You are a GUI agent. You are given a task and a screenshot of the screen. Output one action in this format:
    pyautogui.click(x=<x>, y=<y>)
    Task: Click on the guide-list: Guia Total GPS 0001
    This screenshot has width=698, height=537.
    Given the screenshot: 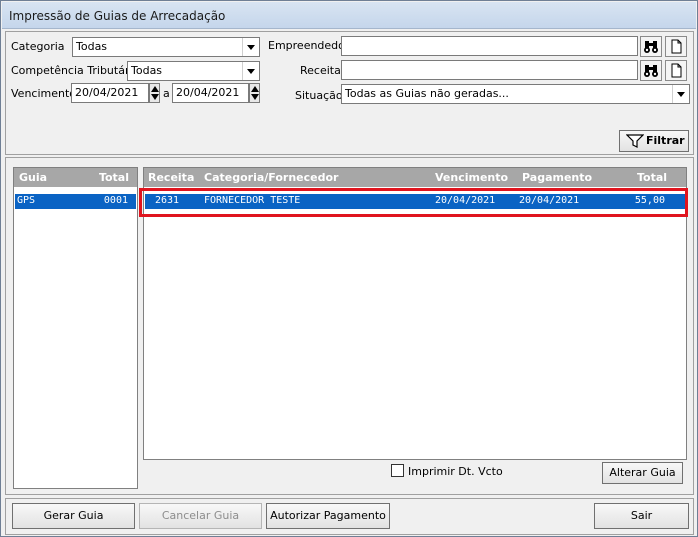 What is the action you would take?
    pyautogui.click(x=75, y=328)
    